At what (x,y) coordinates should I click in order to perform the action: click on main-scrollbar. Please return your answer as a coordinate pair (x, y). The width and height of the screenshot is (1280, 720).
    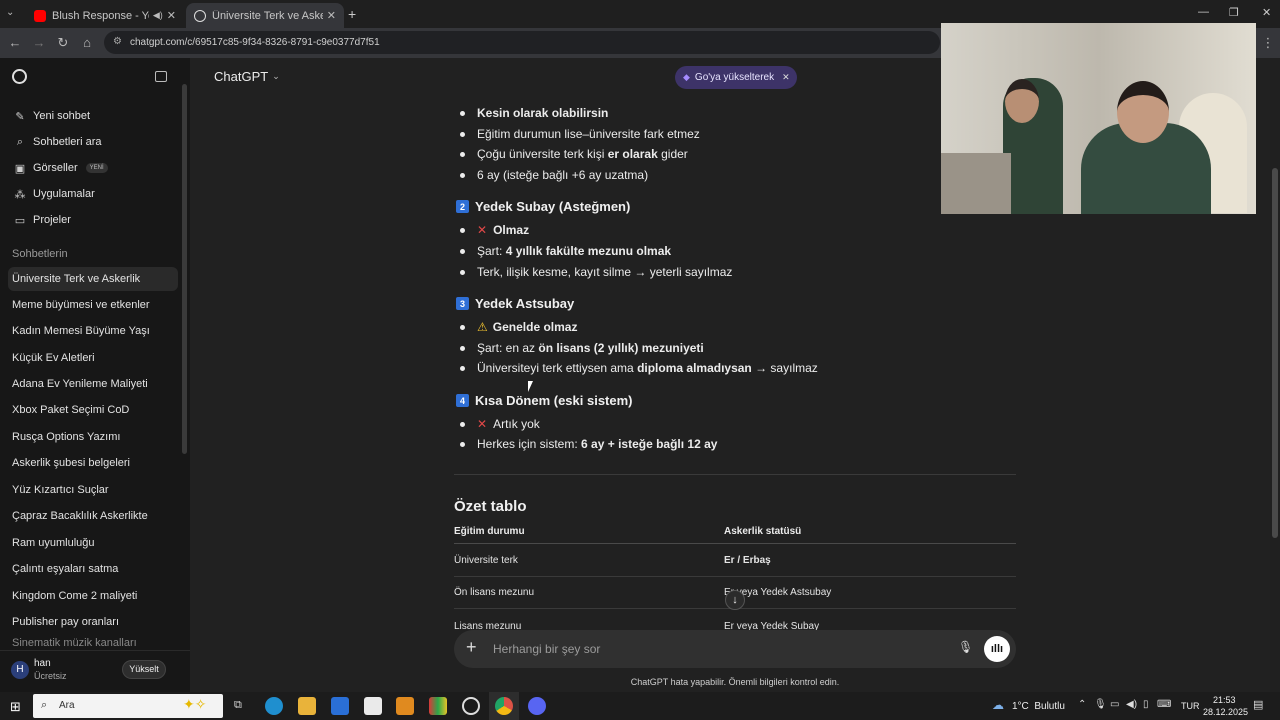
    Looking at the image, I should click on (1275, 375).